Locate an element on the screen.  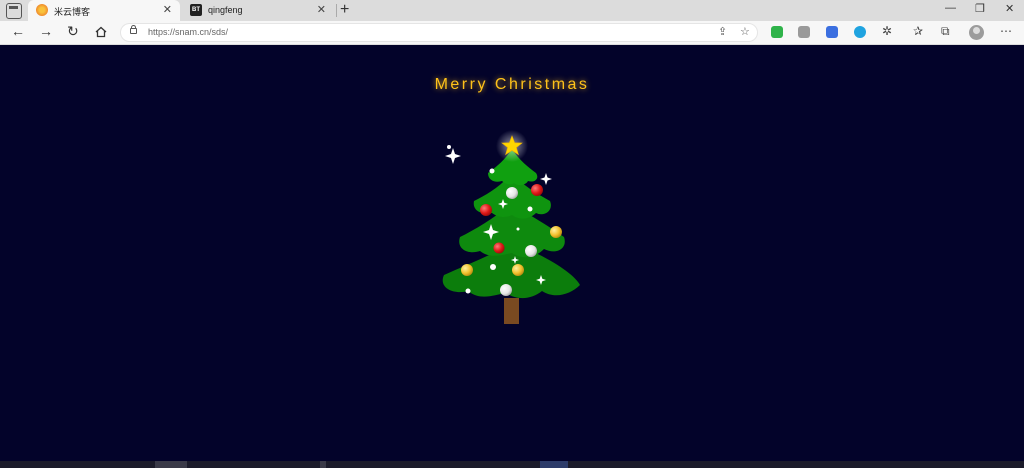
reload-icon: ↻ is located at coordinates (73, 31).